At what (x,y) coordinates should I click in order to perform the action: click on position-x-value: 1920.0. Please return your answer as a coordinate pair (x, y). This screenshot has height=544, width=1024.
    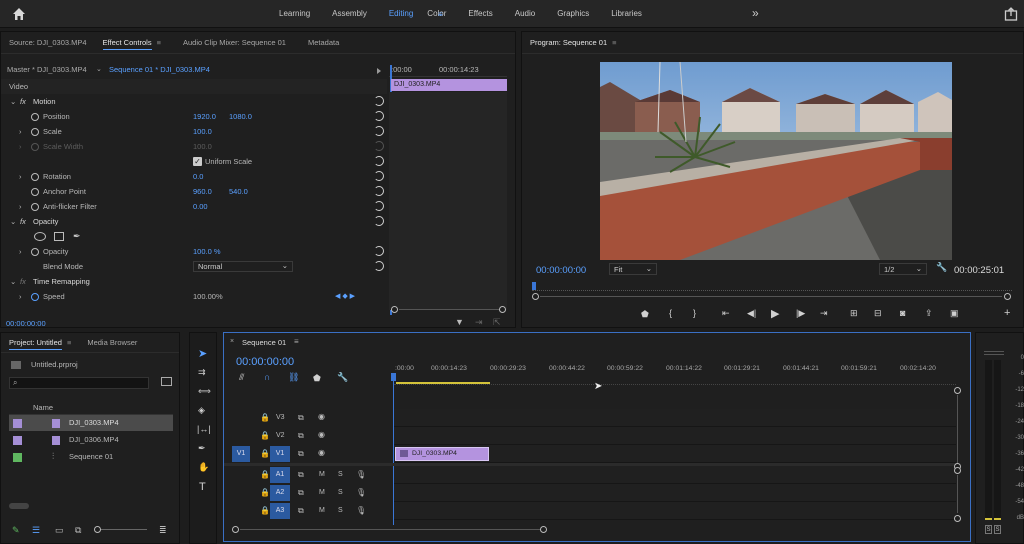
    Looking at the image, I should click on (204, 116).